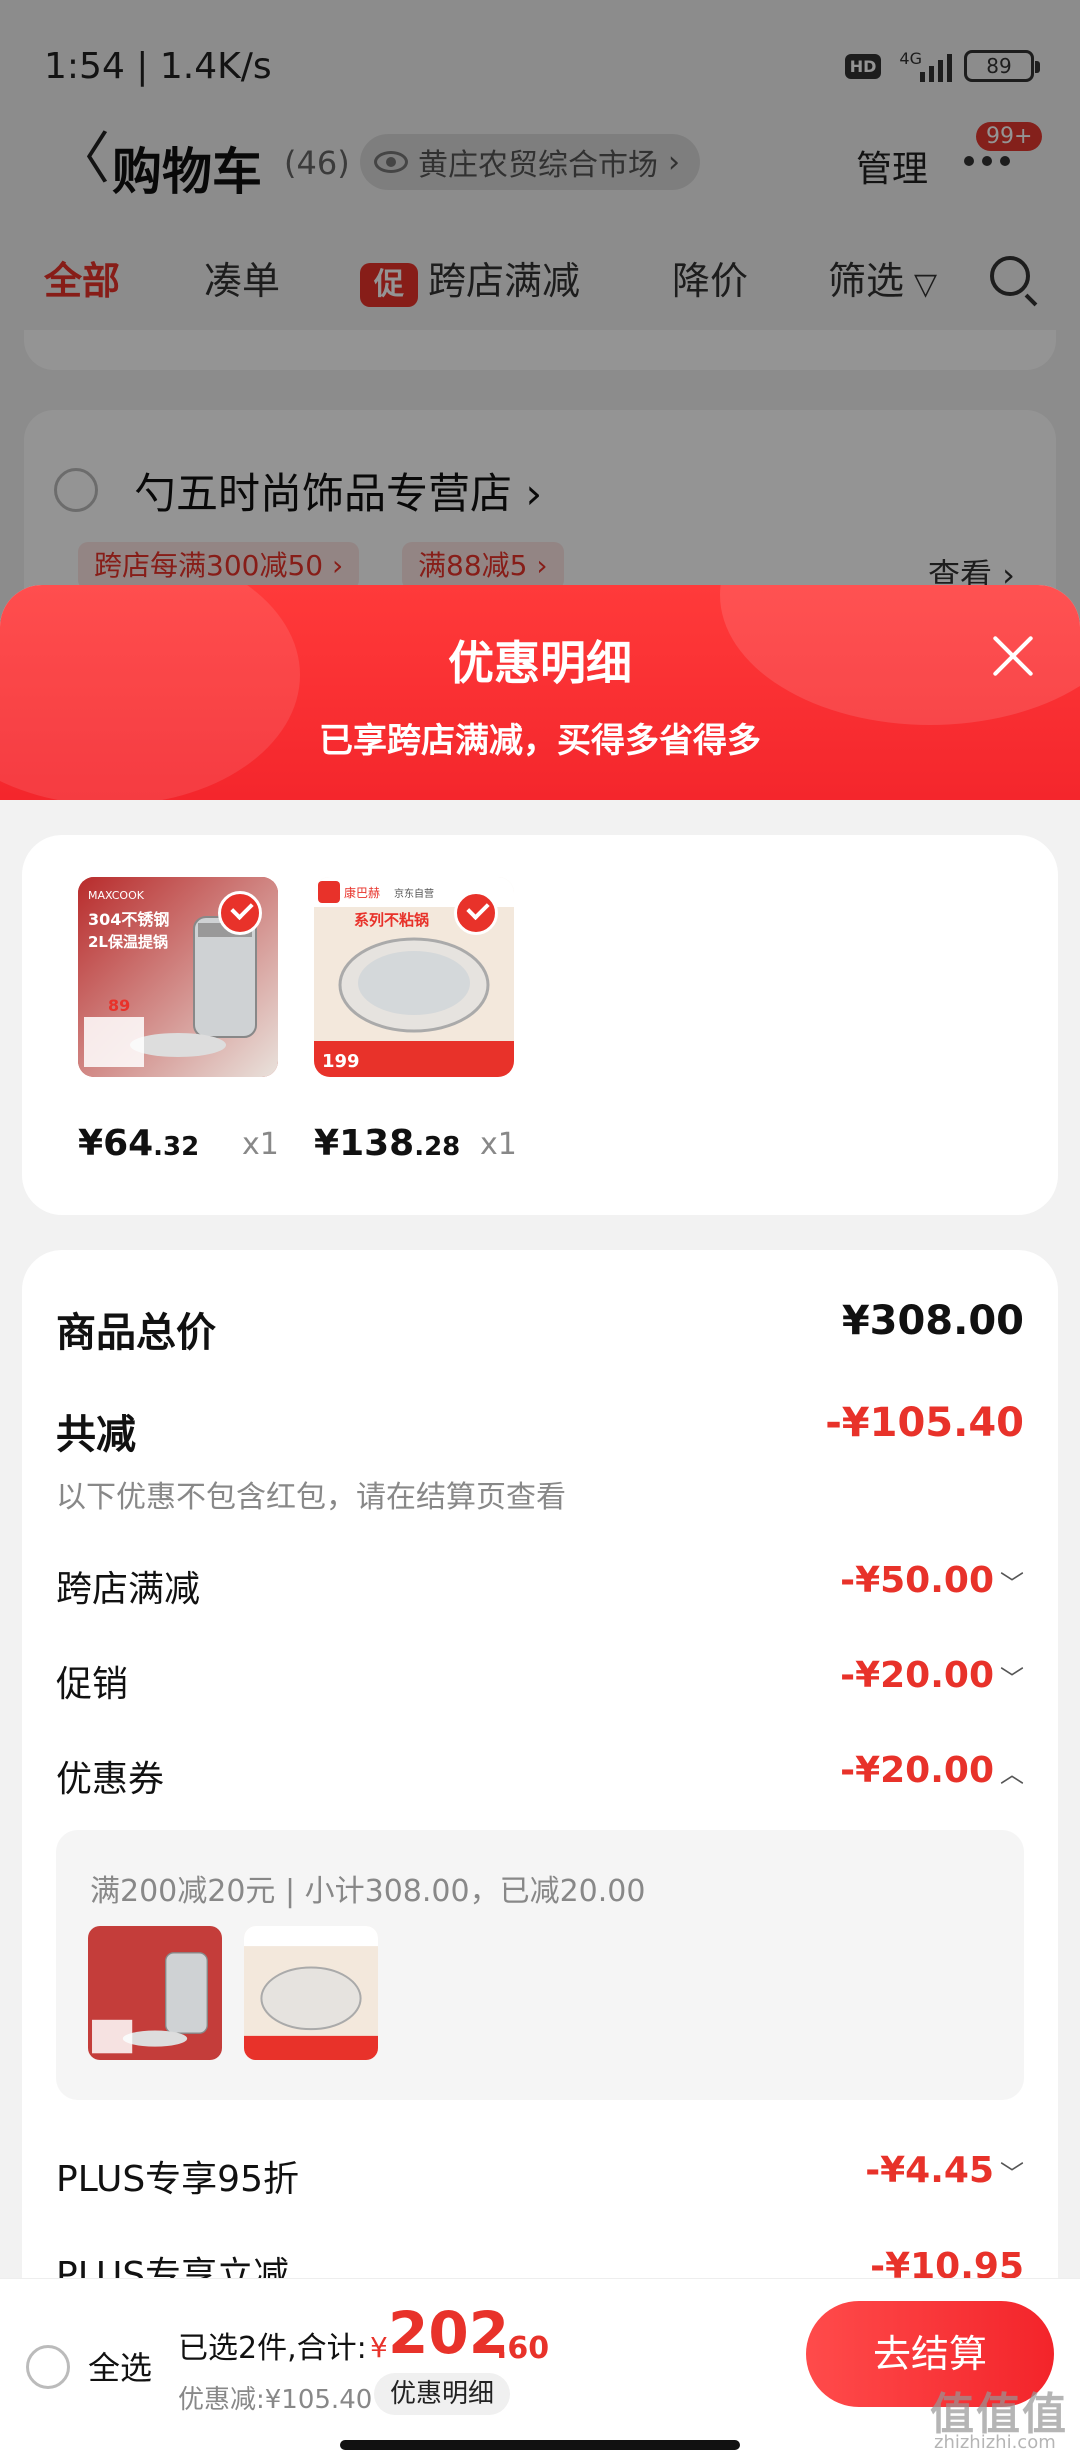 The image size is (1080, 2460). I want to click on watermark-url: zhizhizhi.com, so click(995, 2442).